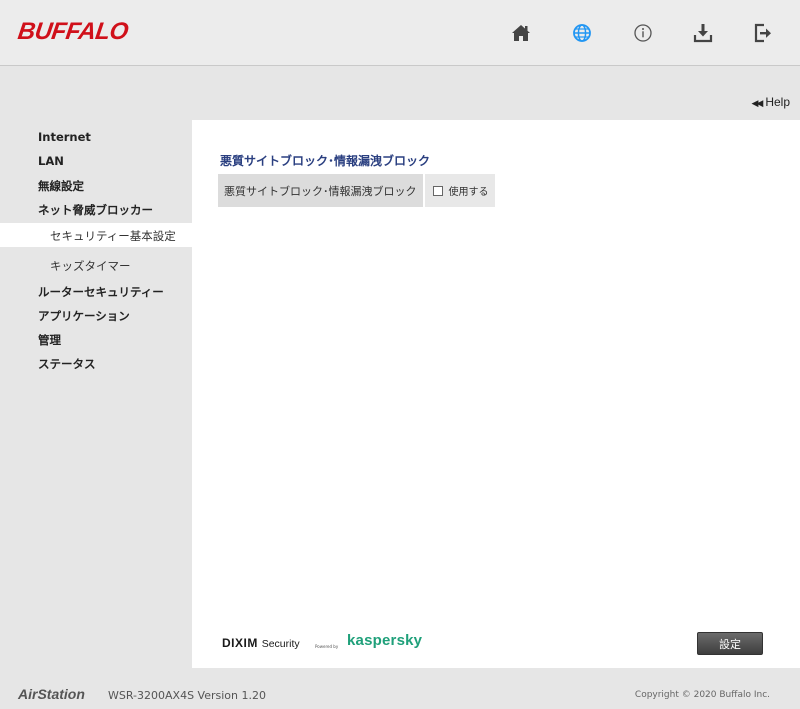 The image size is (800, 709). I want to click on settings-row: 悪質サイトブロック･情報漏洩ブロック 使用する, so click(356, 190).